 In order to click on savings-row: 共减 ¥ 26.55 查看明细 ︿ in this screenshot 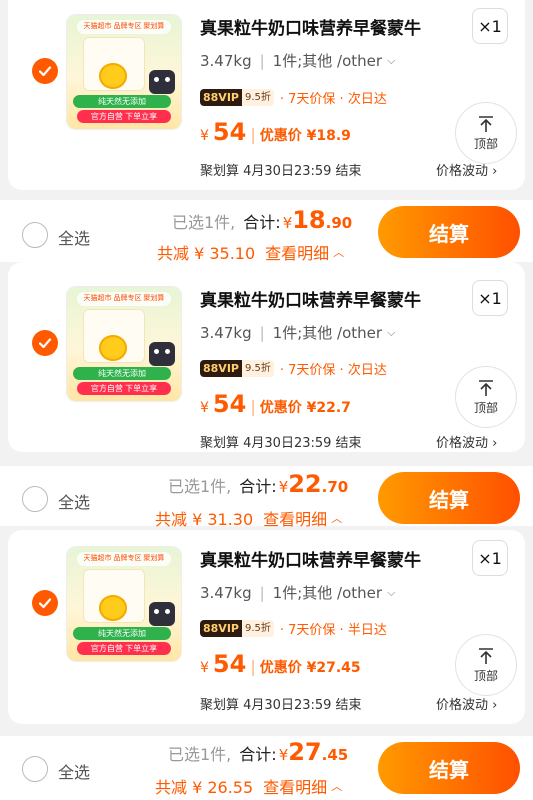, I will do `click(248, 786)`.